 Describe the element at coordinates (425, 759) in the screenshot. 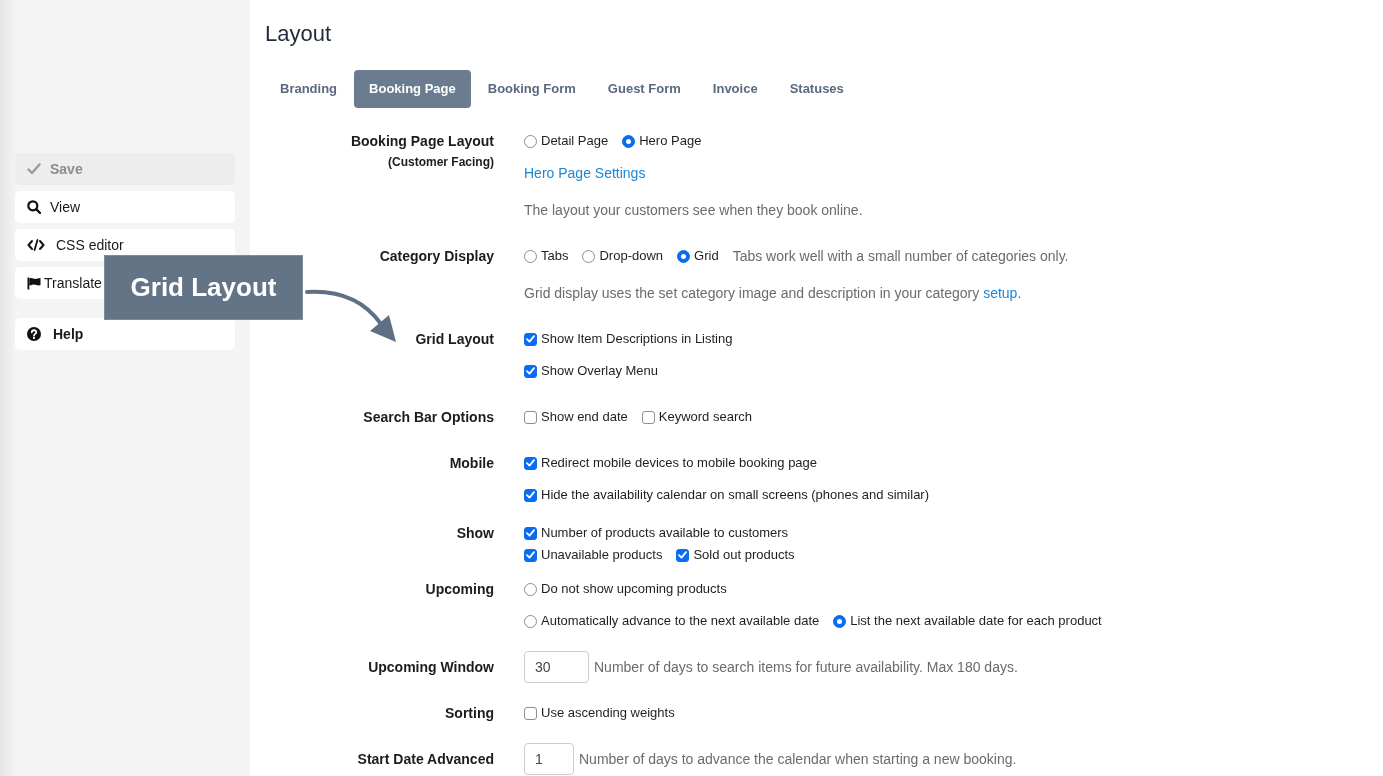

I see `field-label: Start Date Advanced` at that location.